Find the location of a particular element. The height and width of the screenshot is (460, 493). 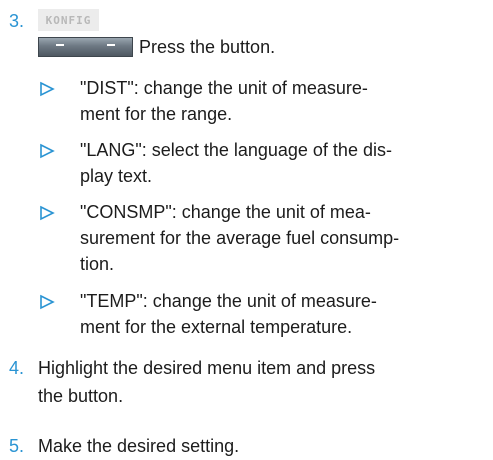

step-4-line-2: the button. is located at coordinates (81, 396).